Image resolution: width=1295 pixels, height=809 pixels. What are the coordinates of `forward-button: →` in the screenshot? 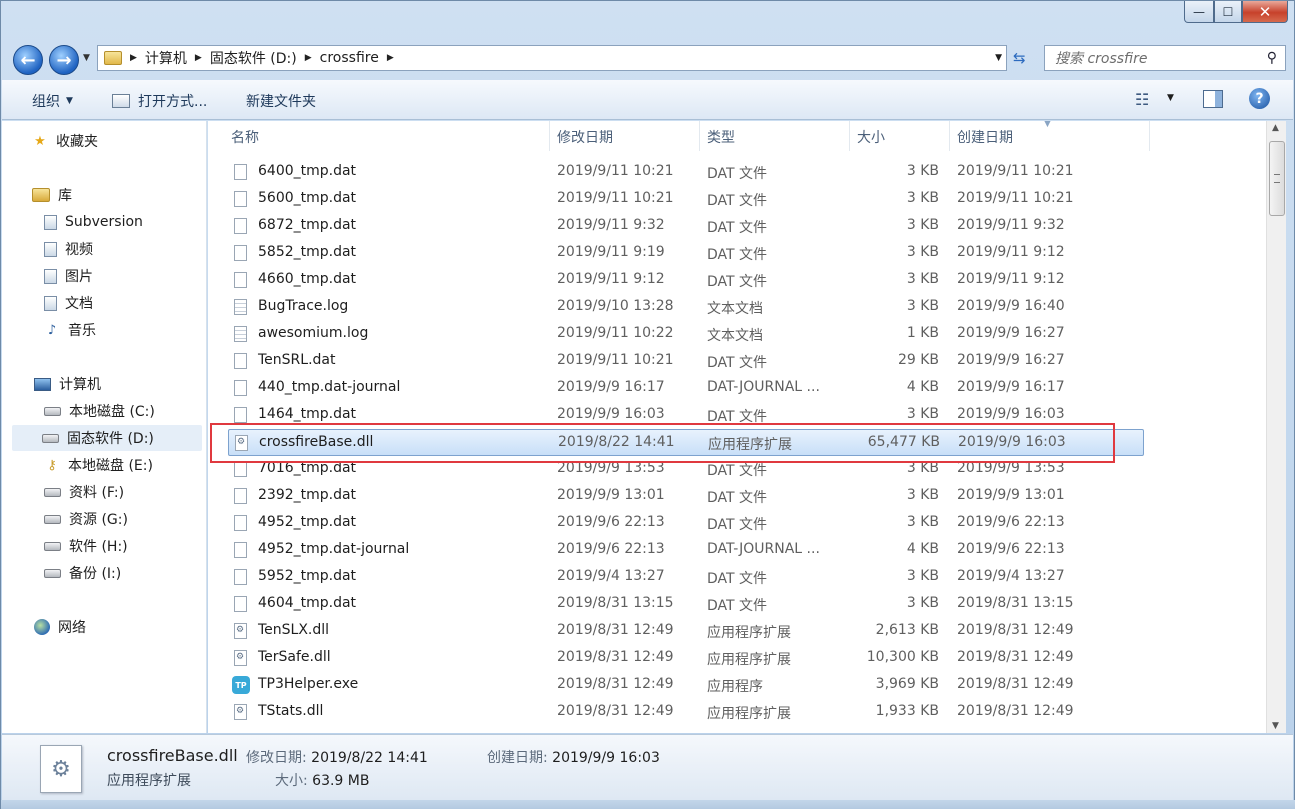 It's located at (64, 60).